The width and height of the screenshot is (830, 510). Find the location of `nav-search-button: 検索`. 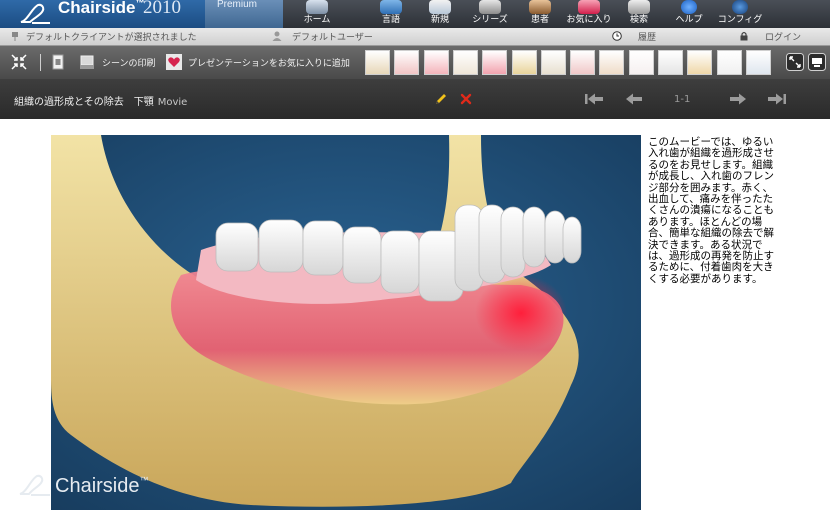

nav-search-button: 検索 is located at coordinates (639, 14).